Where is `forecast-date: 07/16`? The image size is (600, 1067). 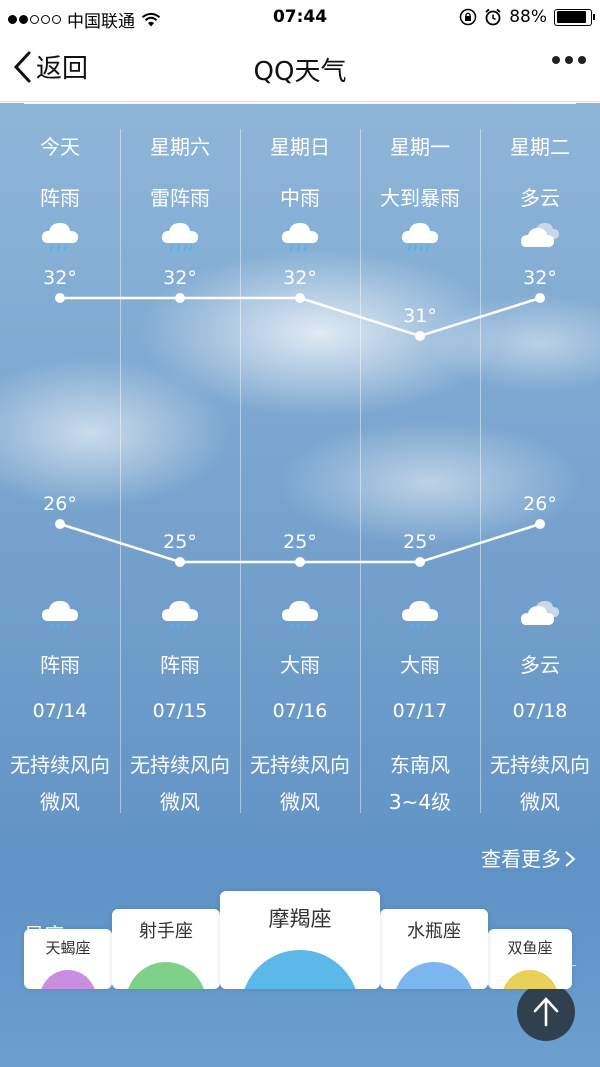
forecast-date: 07/16 is located at coordinates (300, 711).